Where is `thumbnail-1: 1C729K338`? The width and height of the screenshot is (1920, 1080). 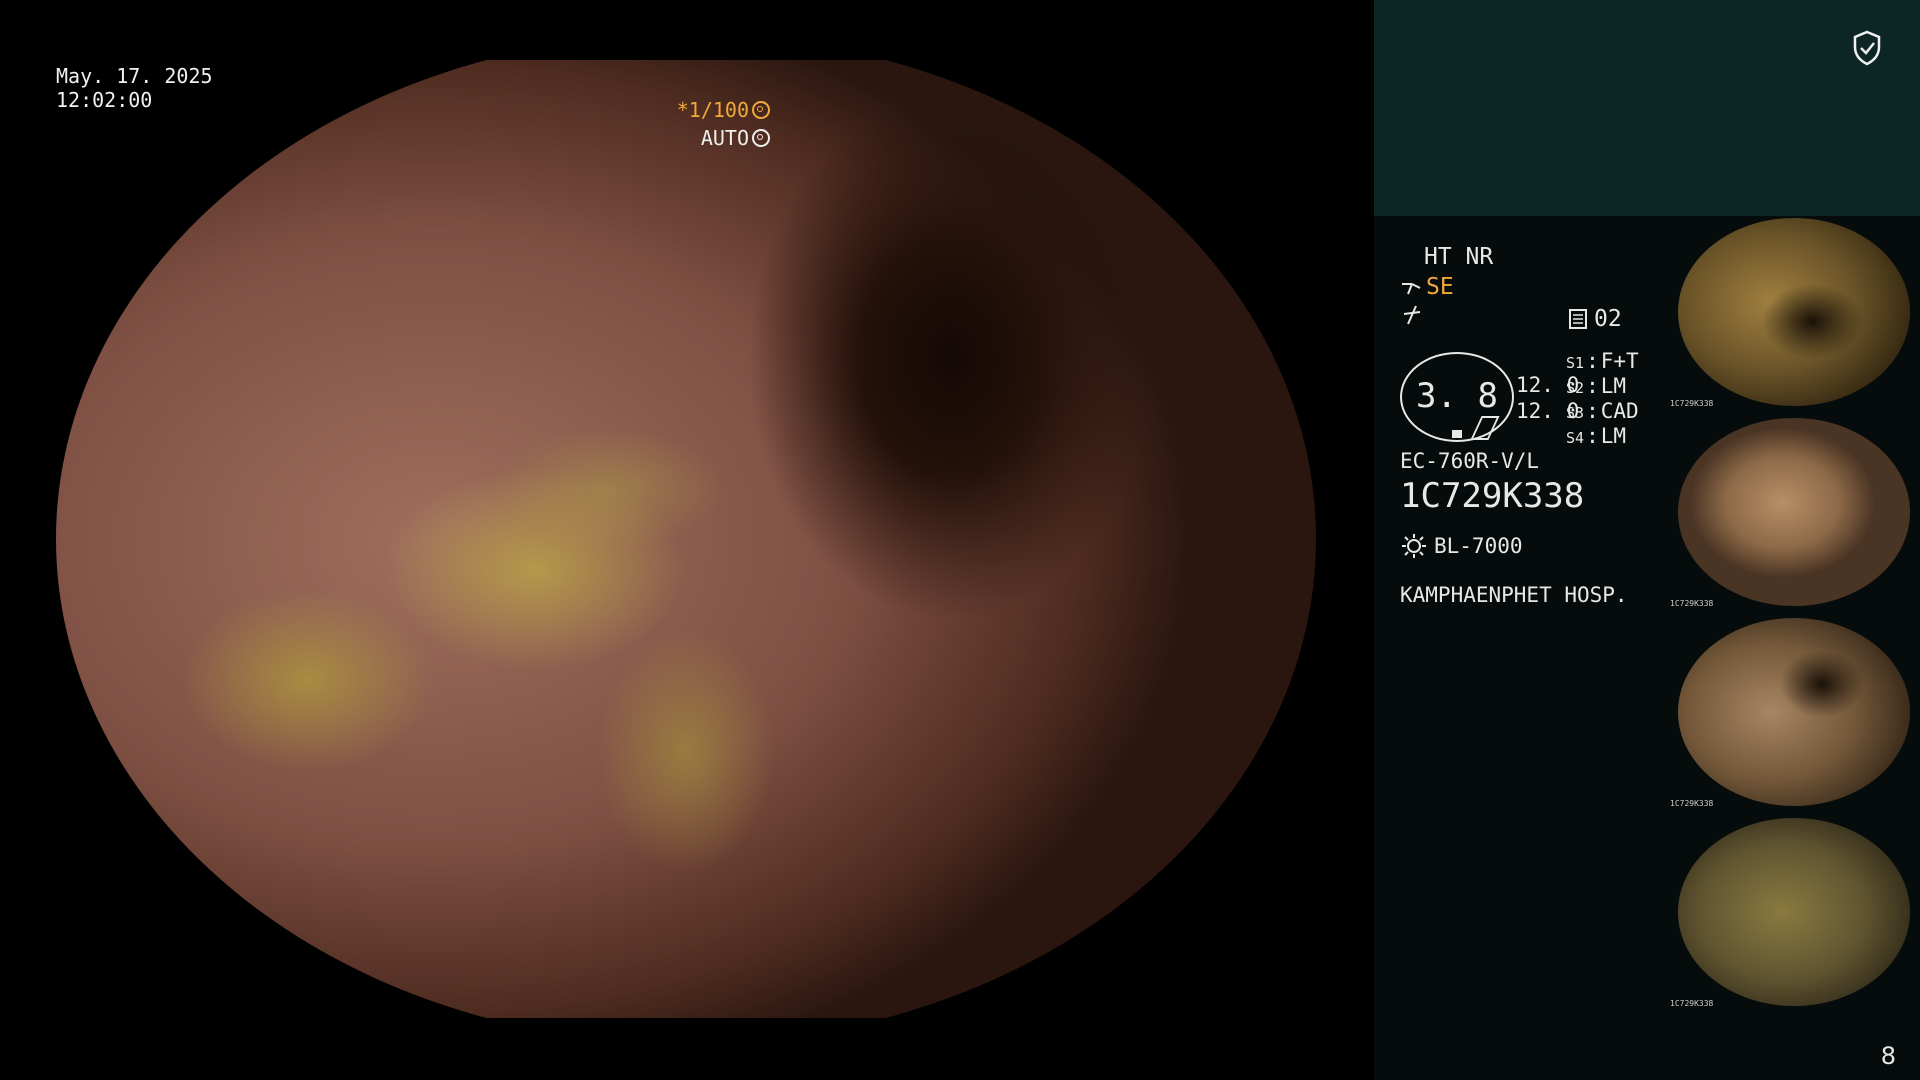 thumbnail-1: 1C729K338 is located at coordinates (1795, 313).